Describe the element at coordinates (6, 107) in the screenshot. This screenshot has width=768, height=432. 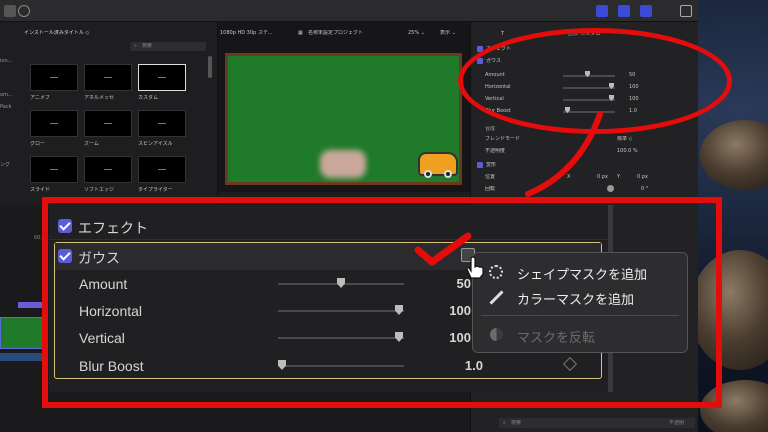
I see `side-label: Pack` at that location.